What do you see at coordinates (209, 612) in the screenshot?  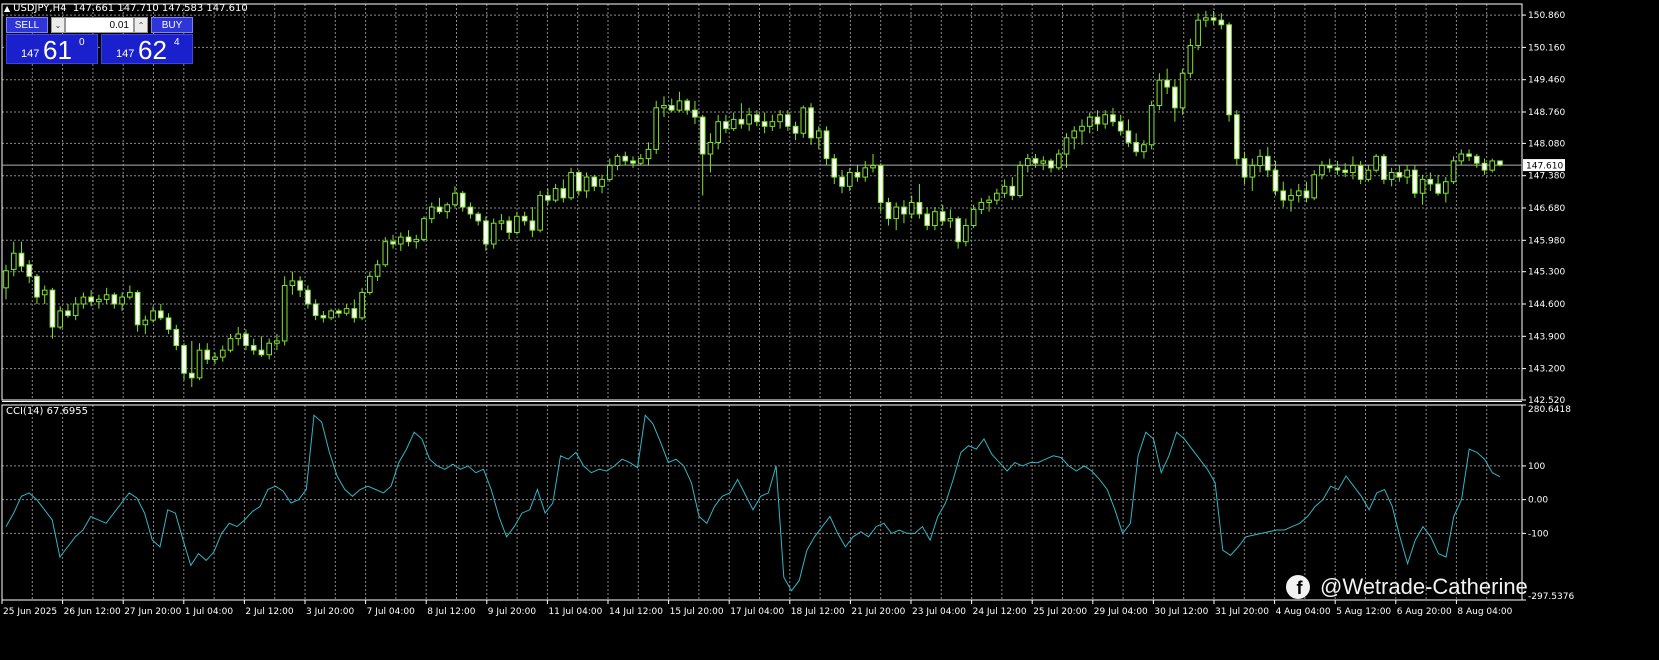 I see `x-tick-label: 1 Jul 04:00` at bounding box center [209, 612].